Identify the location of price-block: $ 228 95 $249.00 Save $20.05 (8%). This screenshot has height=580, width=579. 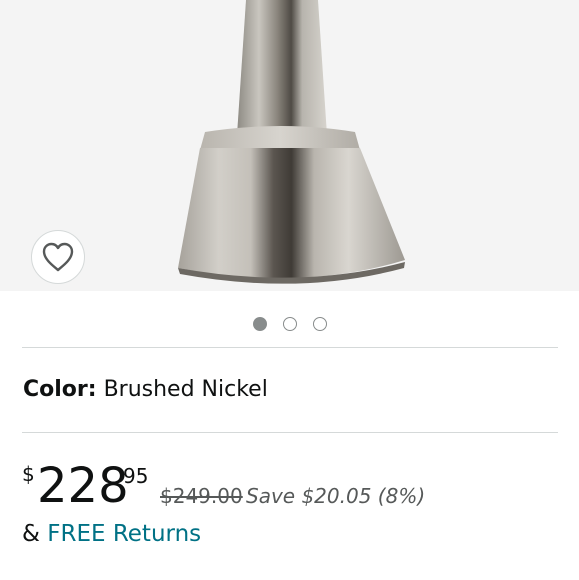
(292, 486).